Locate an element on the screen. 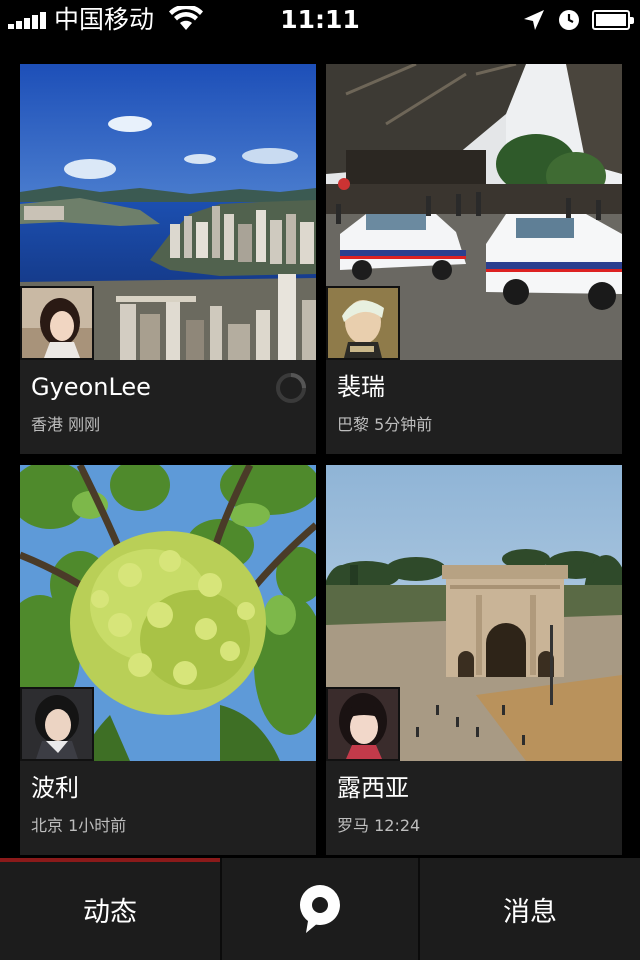  post-location-time: 罗马 12:24 is located at coordinates (379, 825).